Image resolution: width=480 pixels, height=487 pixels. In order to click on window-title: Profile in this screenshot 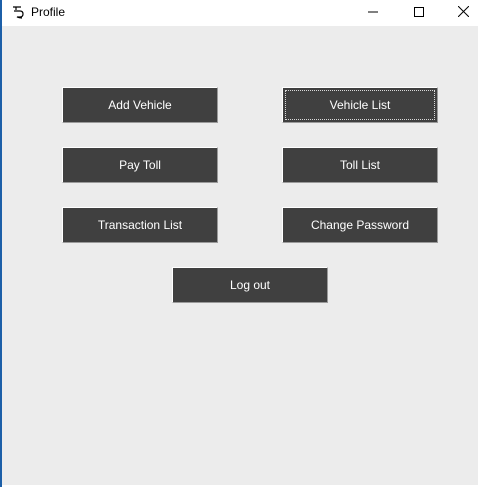, I will do `click(48, 12)`.